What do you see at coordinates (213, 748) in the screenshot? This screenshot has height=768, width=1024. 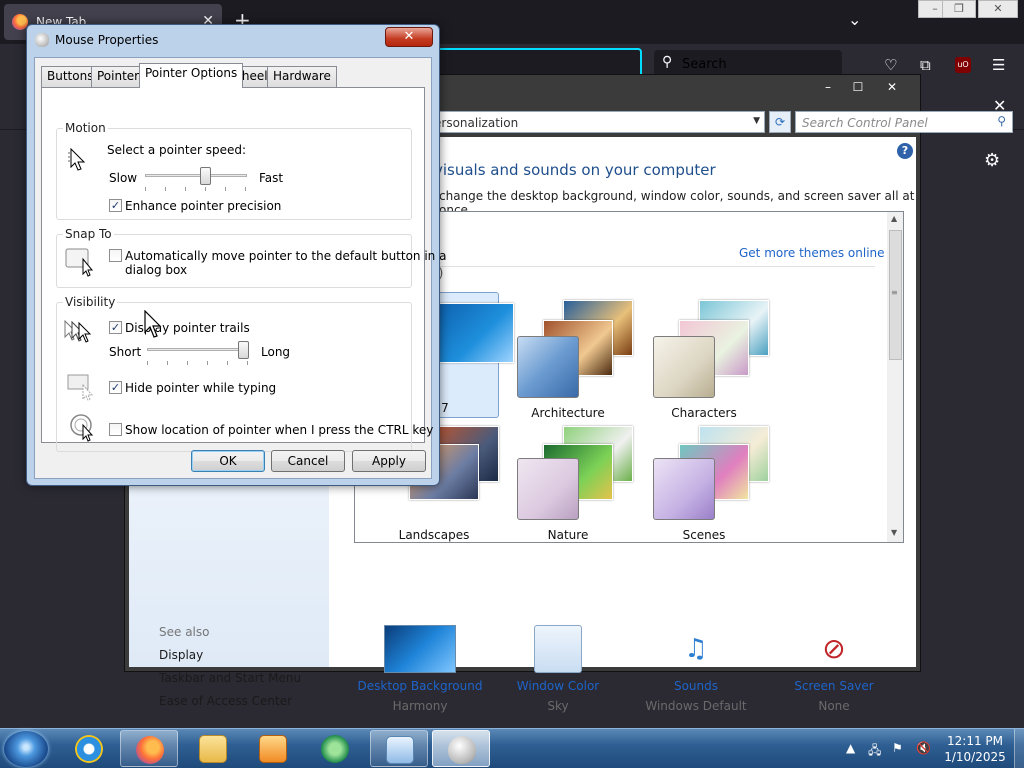 I see `taskbar-explorer` at bounding box center [213, 748].